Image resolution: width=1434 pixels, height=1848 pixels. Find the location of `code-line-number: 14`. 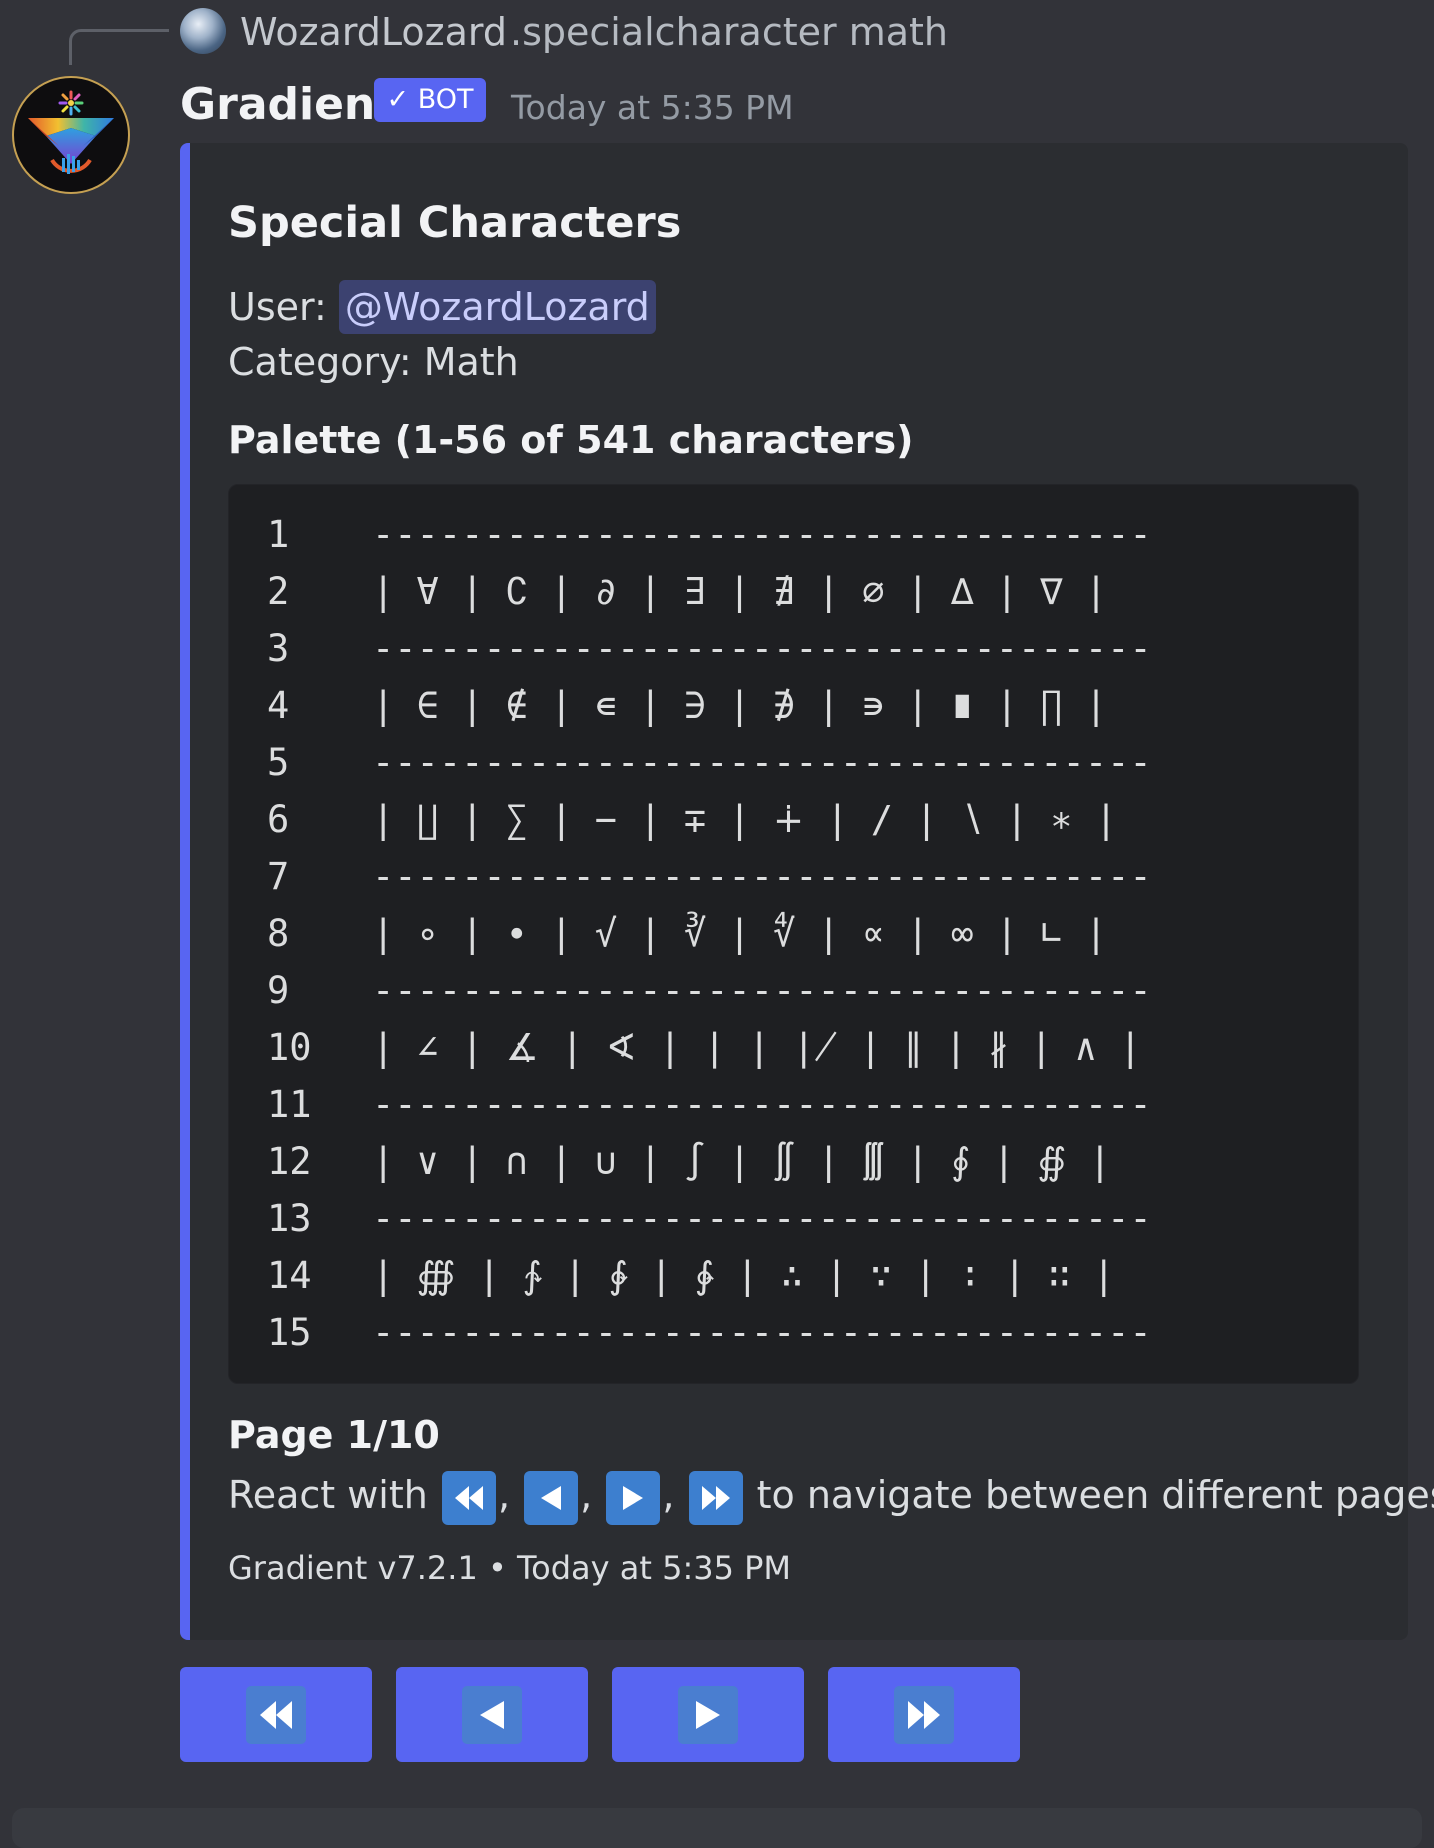

code-line-number: 14 is located at coordinates (289, 1275).